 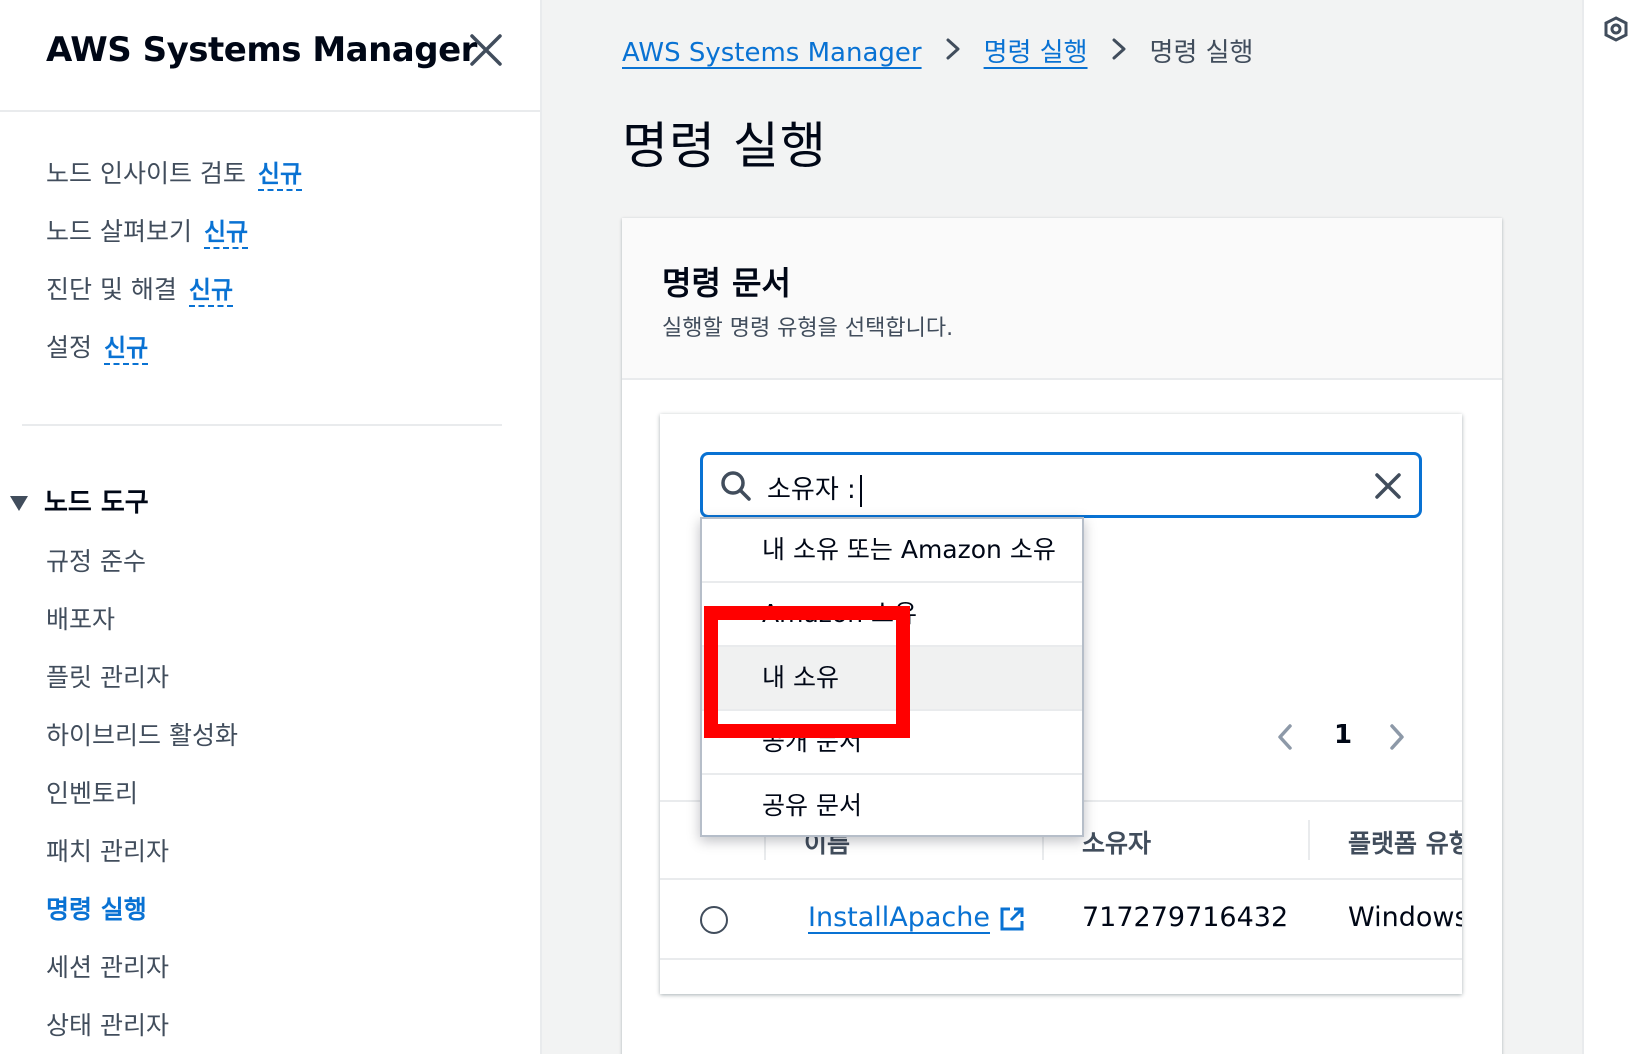 What do you see at coordinates (899, 917) in the screenshot?
I see `document-name: InstallApache` at bounding box center [899, 917].